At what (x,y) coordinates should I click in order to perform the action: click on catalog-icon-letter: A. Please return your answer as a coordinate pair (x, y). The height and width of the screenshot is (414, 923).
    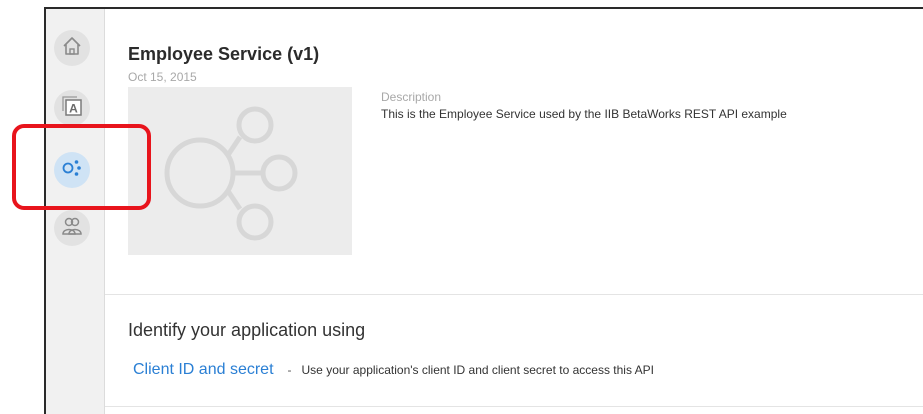
    Looking at the image, I should click on (73, 108).